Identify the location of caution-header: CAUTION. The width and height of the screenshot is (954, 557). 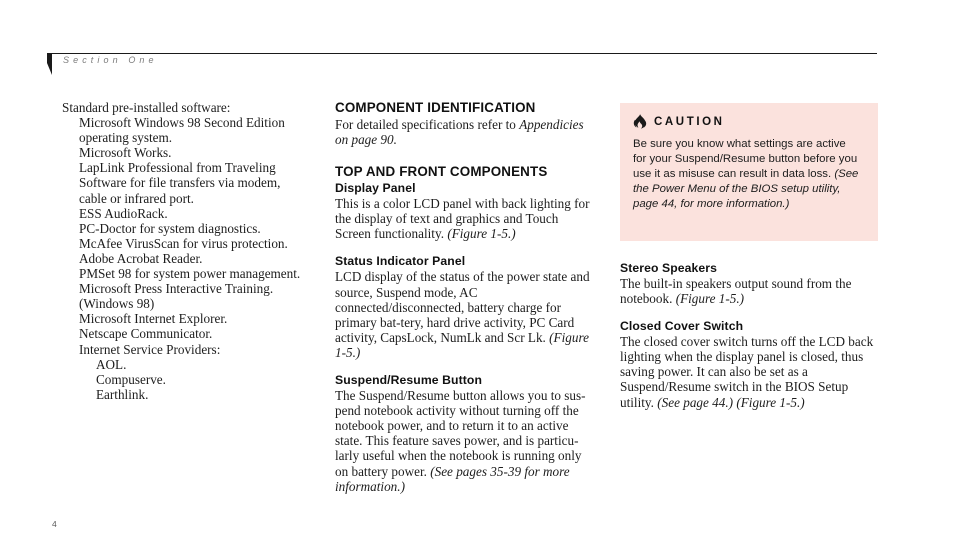
(747, 122).